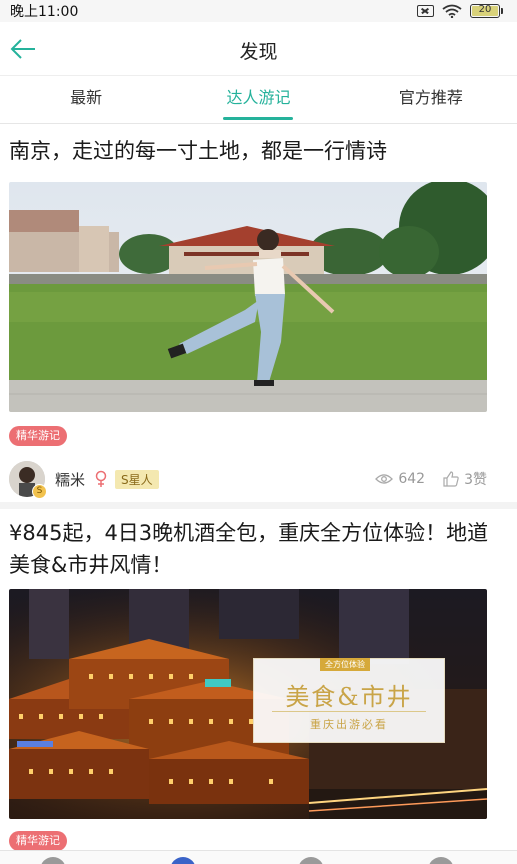 Image resolution: width=517 pixels, height=864 pixels. What do you see at coordinates (258, 505) in the screenshot?
I see `card-divider` at bounding box center [258, 505].